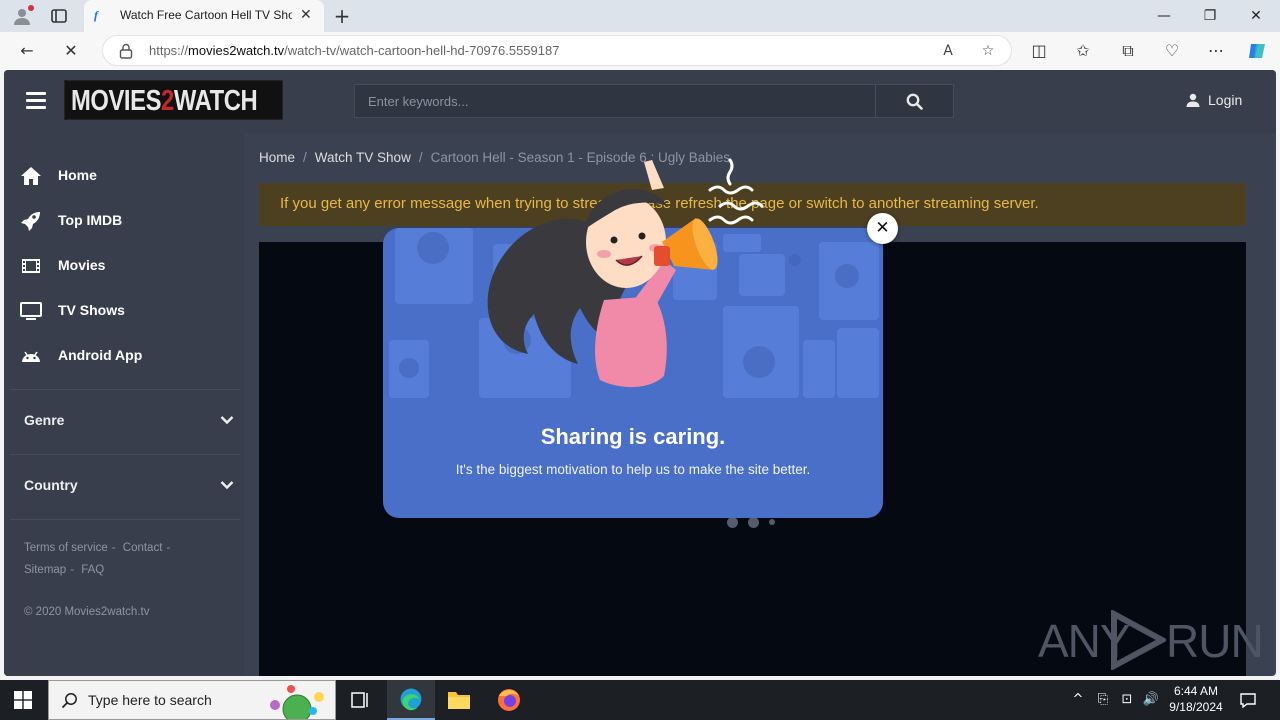 The width and height of the screenshot is (1280, 720). Describe the element at coordinates (360, 700) in the screenshot. I see `task-view-icon` at that location.